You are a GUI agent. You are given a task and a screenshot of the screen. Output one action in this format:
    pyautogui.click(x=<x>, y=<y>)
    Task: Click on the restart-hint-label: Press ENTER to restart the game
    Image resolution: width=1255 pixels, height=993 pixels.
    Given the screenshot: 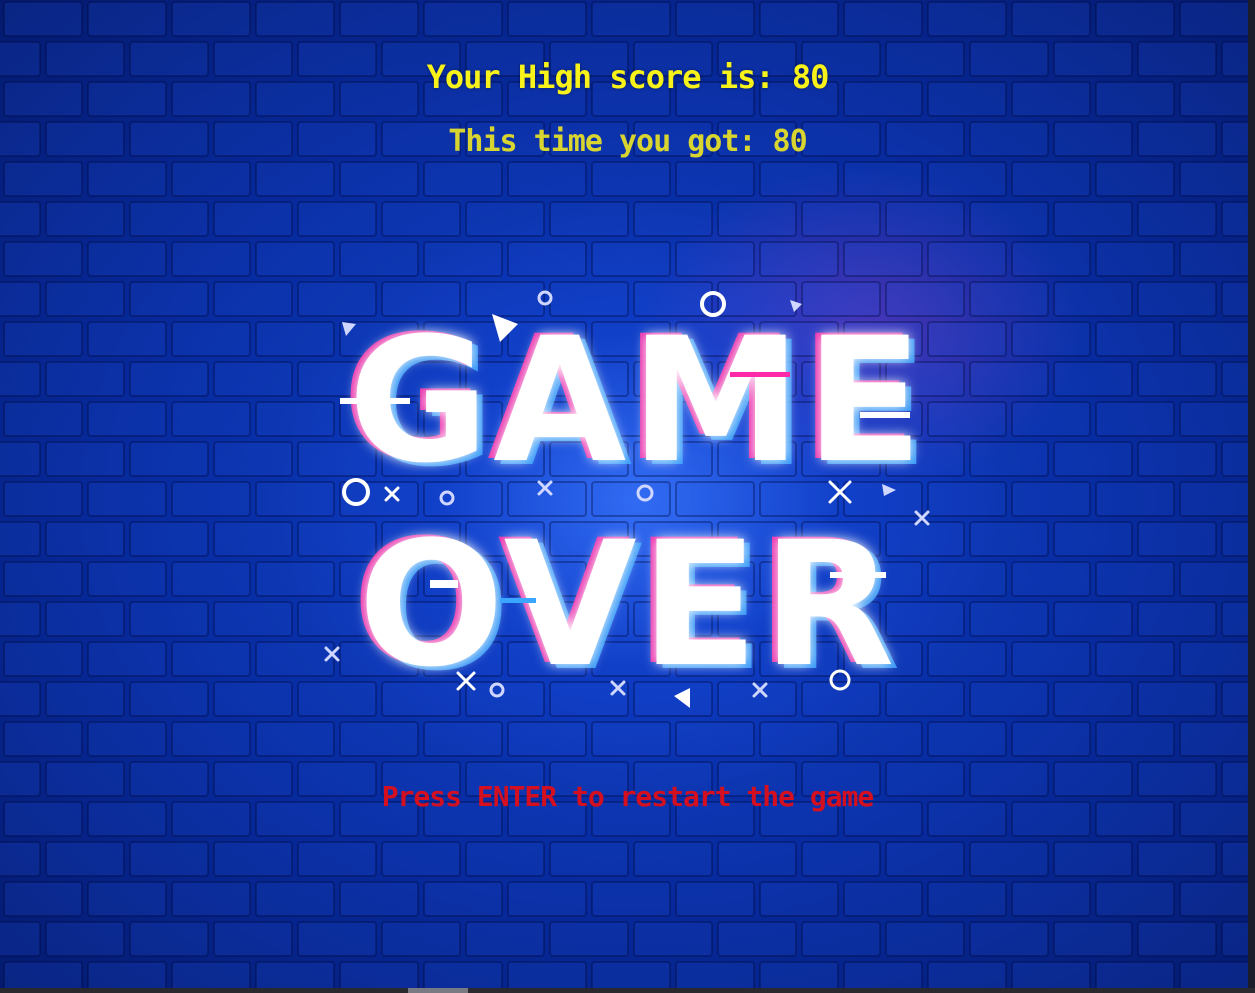 What is the action you would take?
    pyautogui.click(x=628, y=796)
    